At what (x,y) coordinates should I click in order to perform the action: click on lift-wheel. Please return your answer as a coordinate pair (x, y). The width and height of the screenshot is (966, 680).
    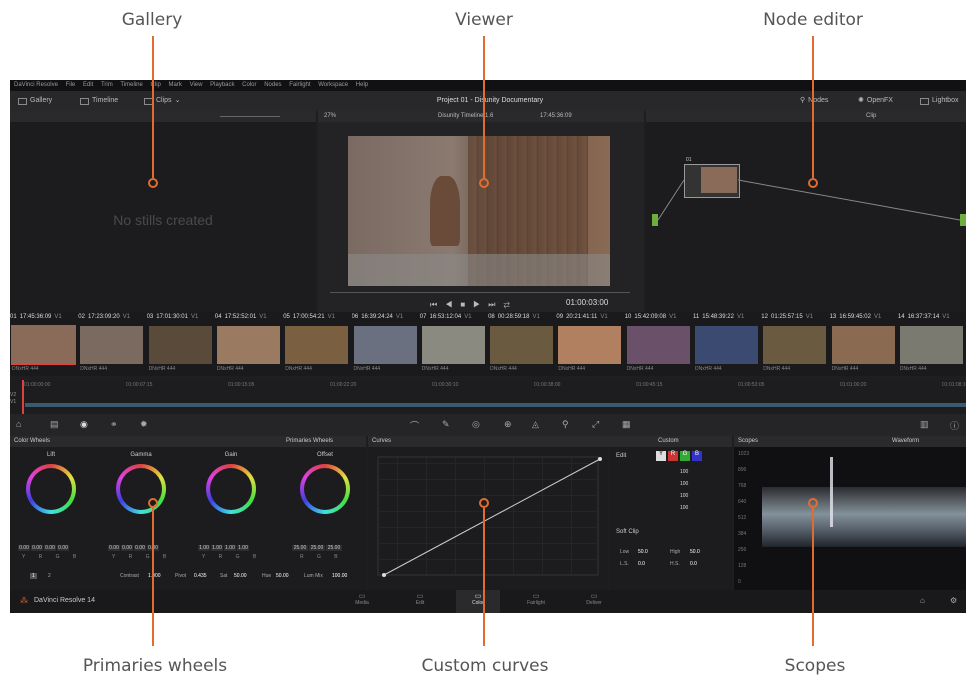
    Looking at the image, I should click on (51, 489).